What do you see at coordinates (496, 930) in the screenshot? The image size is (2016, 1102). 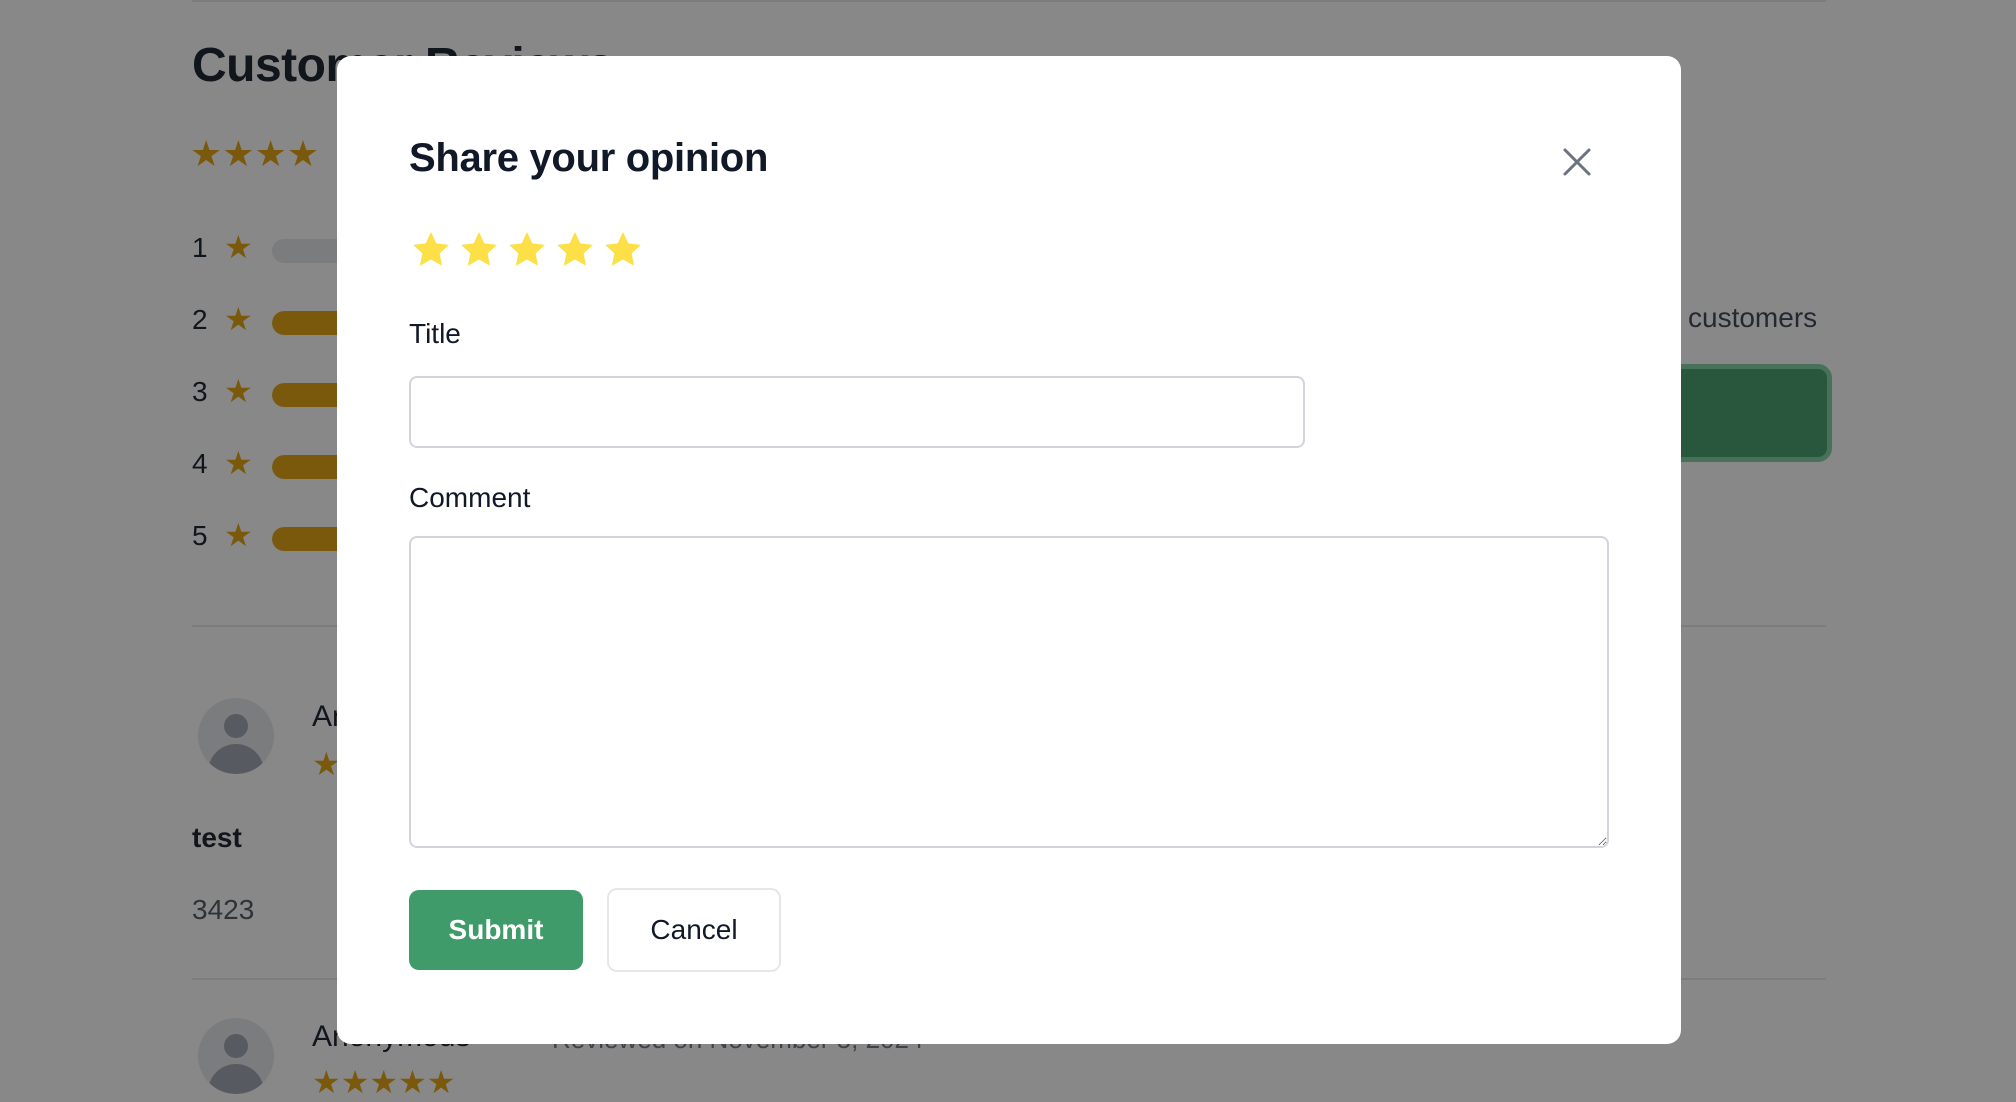 I see `submit-button: Submit` at bounding box center [496, 930].